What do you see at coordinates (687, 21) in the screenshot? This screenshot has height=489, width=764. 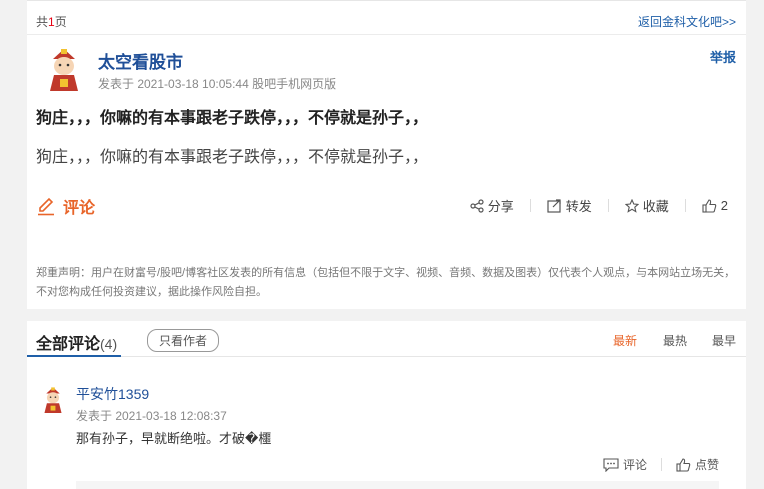 I see `back-to-bar-link: 返回金科文化吧>>` at bounding box center [687, 21].